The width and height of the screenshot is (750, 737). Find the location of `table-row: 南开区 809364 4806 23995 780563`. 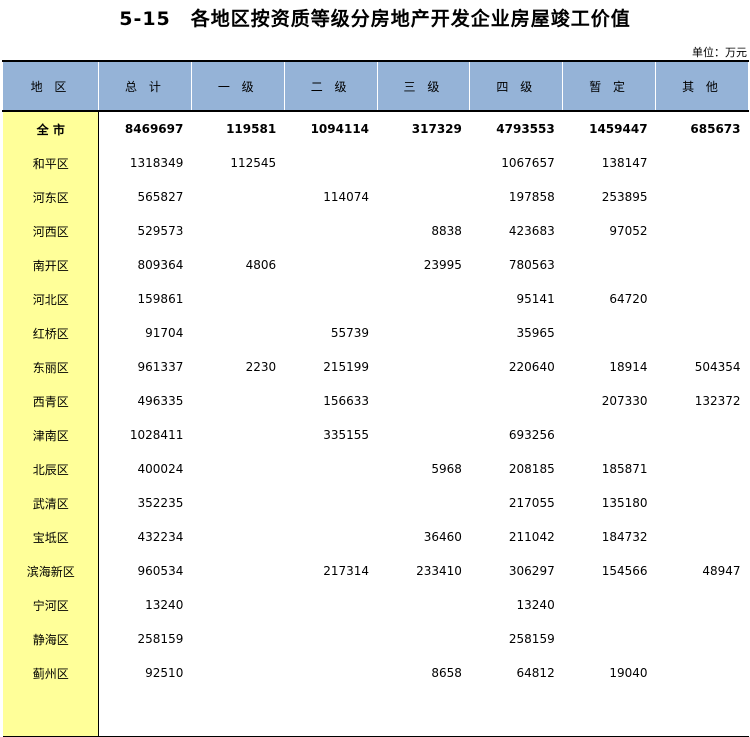

table-row: 南开区 809364 4806 23995 780563 is located at coordinates (375, 265).